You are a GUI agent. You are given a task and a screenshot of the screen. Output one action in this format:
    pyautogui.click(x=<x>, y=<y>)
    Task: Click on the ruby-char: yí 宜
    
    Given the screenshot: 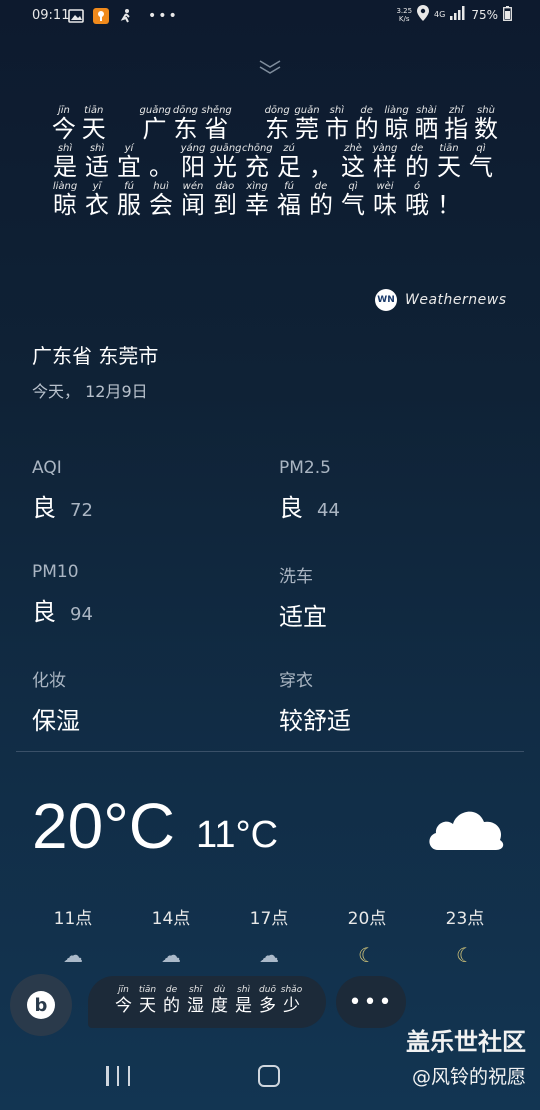 What is the action you would take?
    pyautogui.click(x=129, y=161)
    